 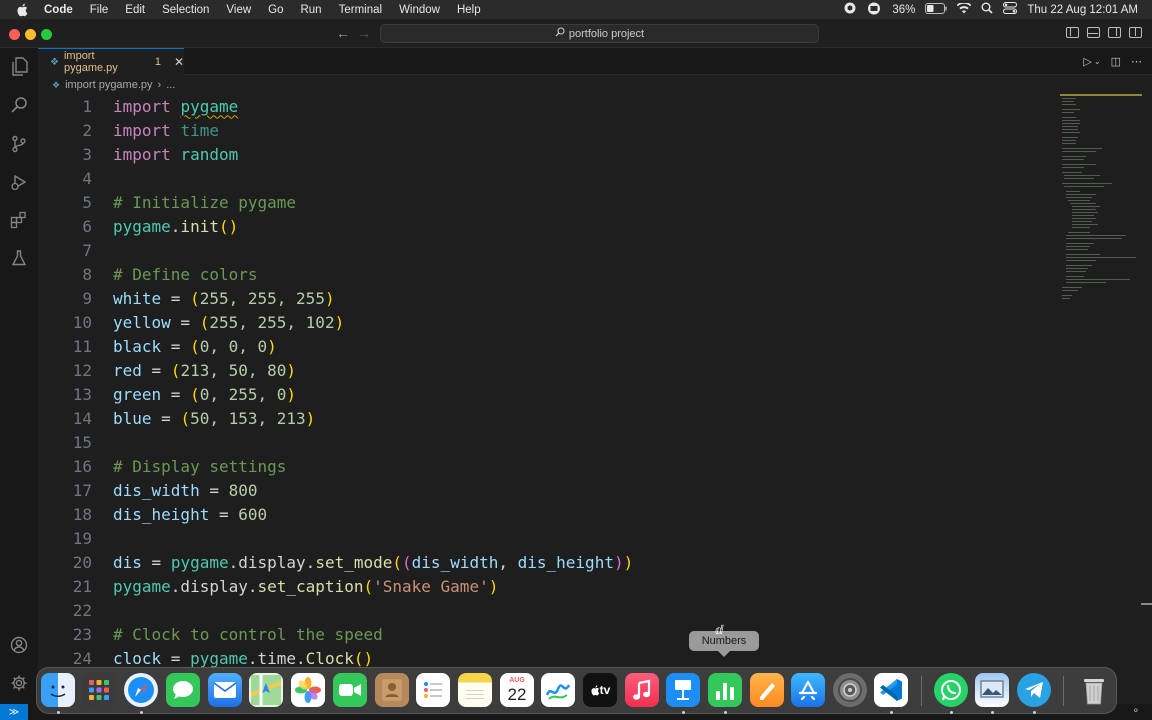 What do you see at coordinates (141, 690) in the screenshot?
I see `safari-icon` at bounding box center [141, 690].